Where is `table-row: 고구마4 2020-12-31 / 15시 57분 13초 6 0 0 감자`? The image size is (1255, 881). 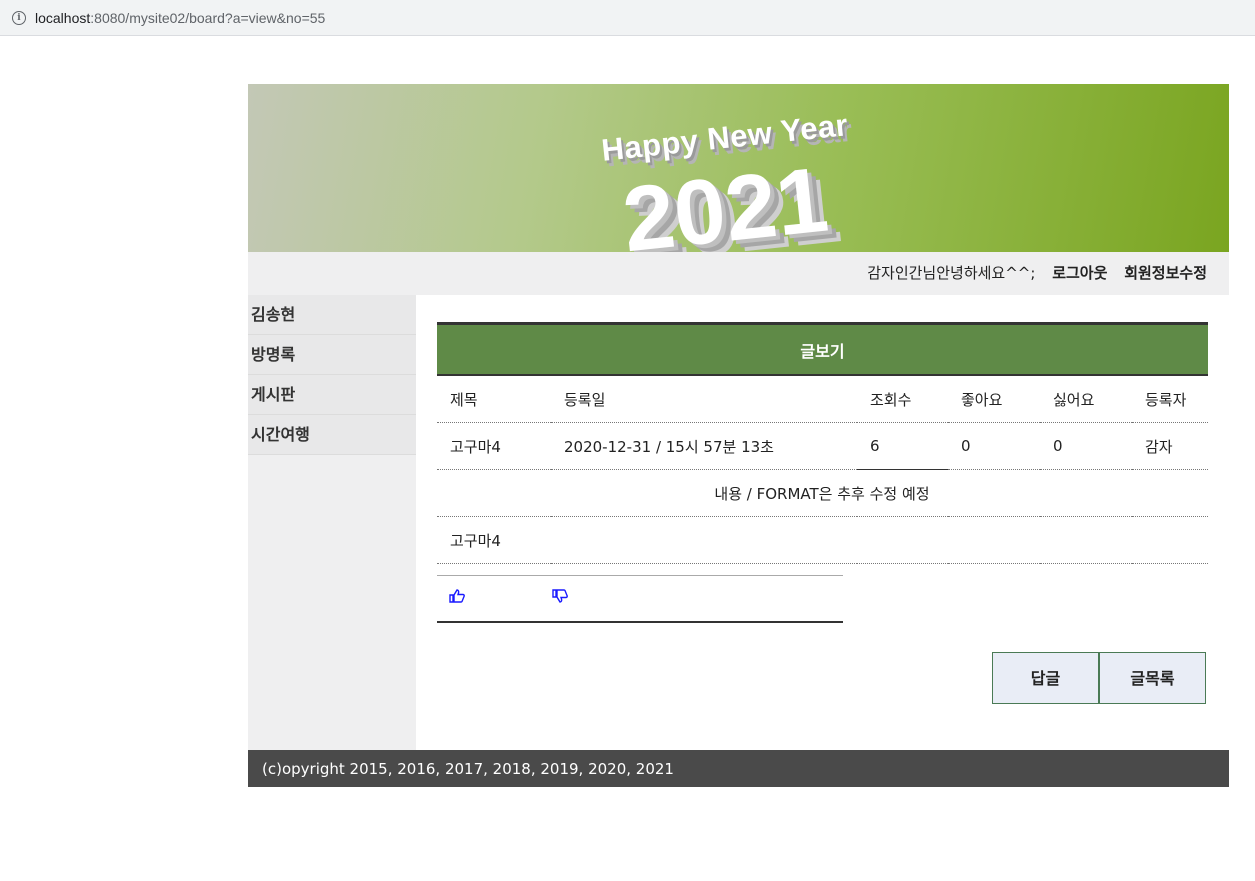
table-row: 고구마4 2020-12-31 / 15시 57분 13초 6 0 0 감자 is located at coordinates (822, 446).